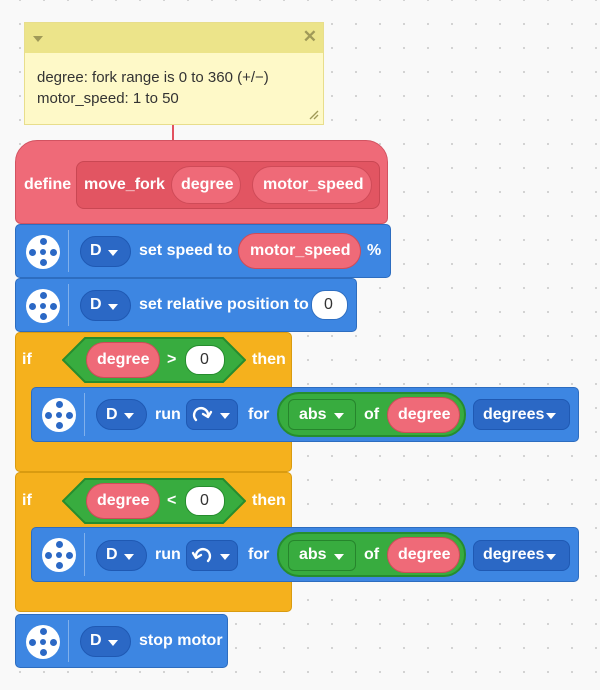 The width and height of the screenshot is (600, 690). I want to click on param-degree-label: degree, so click(207, 184).